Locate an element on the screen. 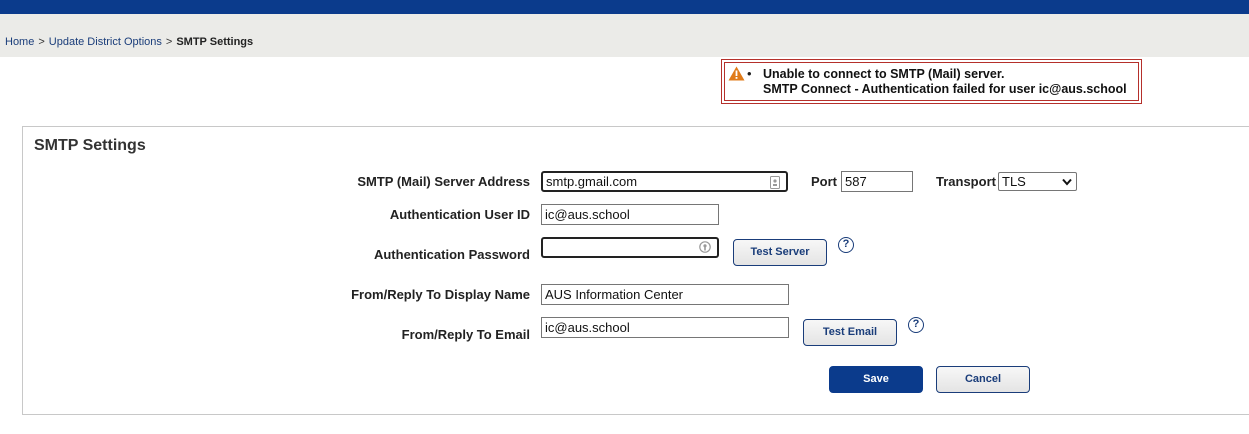 Image resolution: width=1249 pixels, height=434 pixels. email-label: From/Reply To Email is located at coordinates (465, 334).